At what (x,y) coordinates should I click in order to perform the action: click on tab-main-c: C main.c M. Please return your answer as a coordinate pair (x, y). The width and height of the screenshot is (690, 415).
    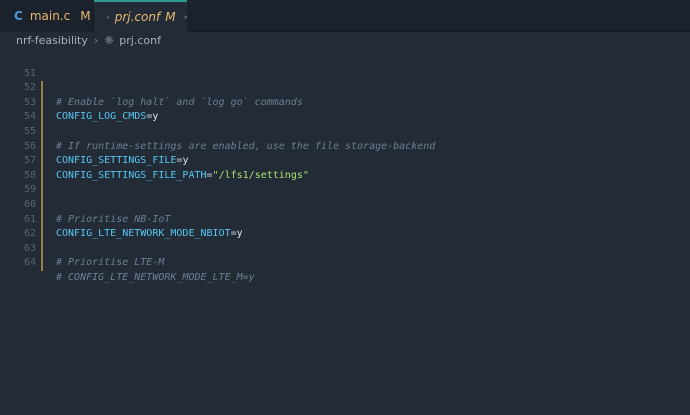
    Looking at the image, I should click on (47, 16).